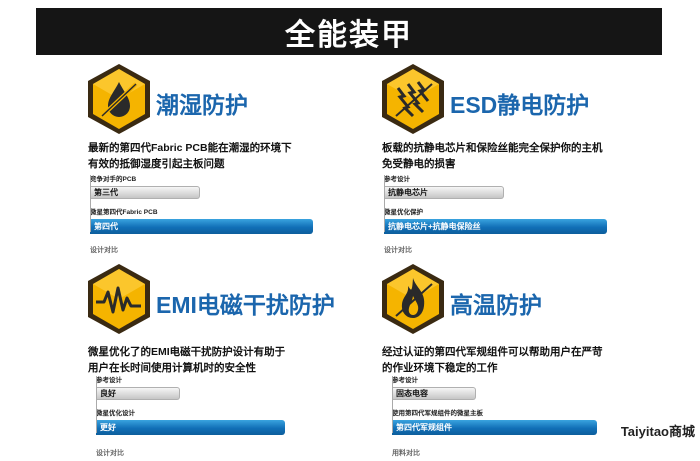  I want to click on msi-bar: 第四代, so click(202, 226).